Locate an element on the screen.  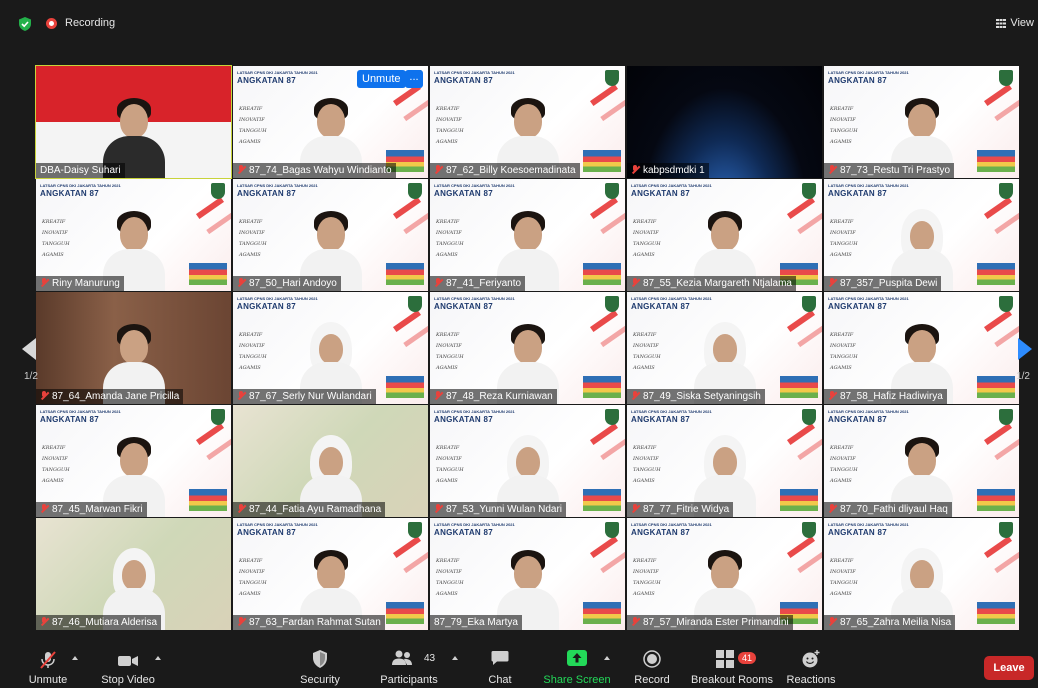
emoji-reaction-icon is located at coordinates (811, 659).